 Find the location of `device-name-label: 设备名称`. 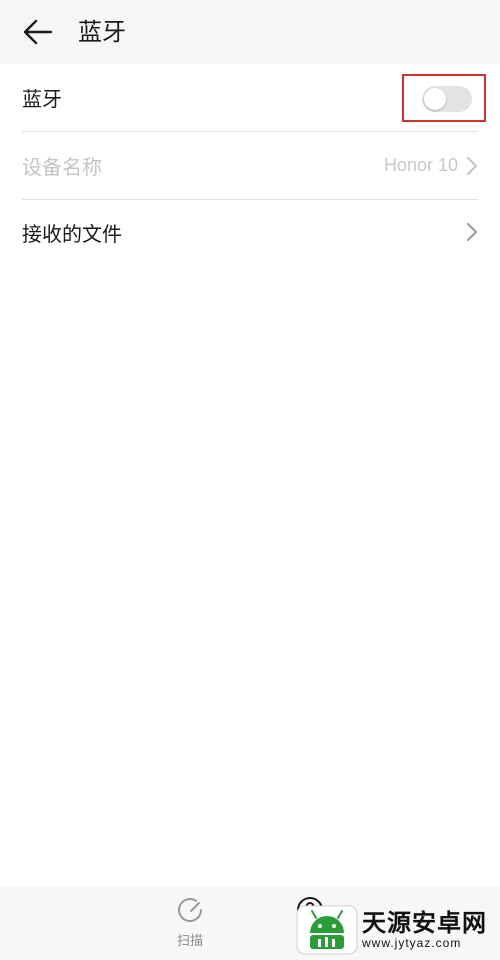

device-name-label: 设备名称 is located at coordinates (62, 167).